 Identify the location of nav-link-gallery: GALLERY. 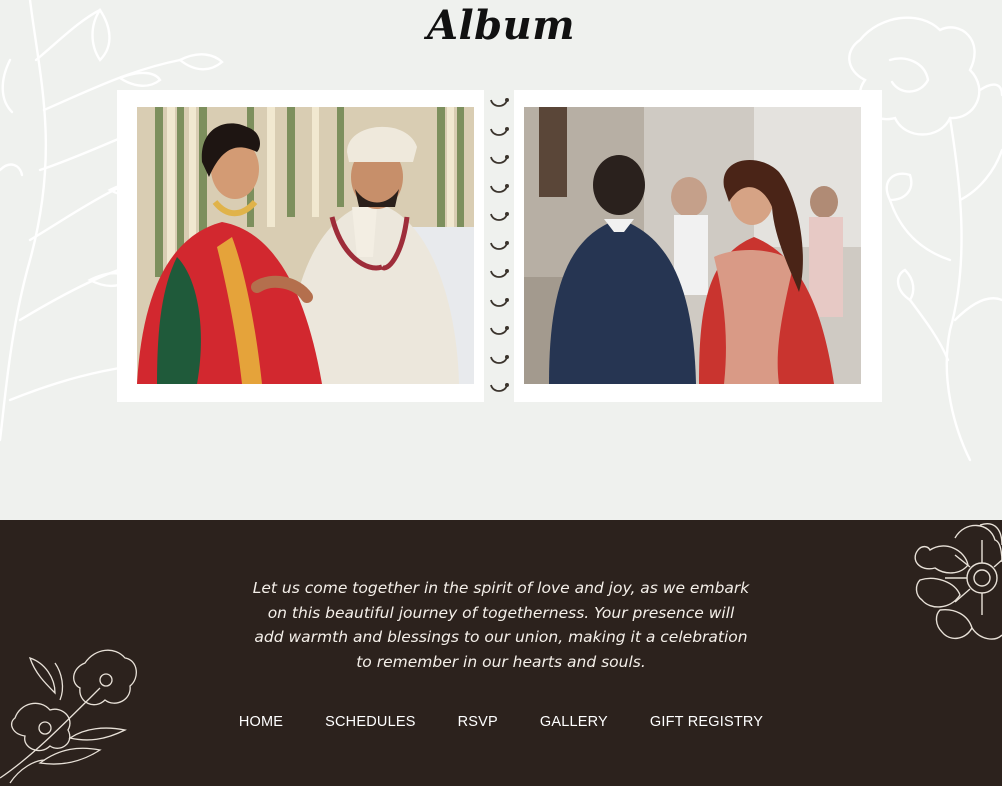
(574, 722).